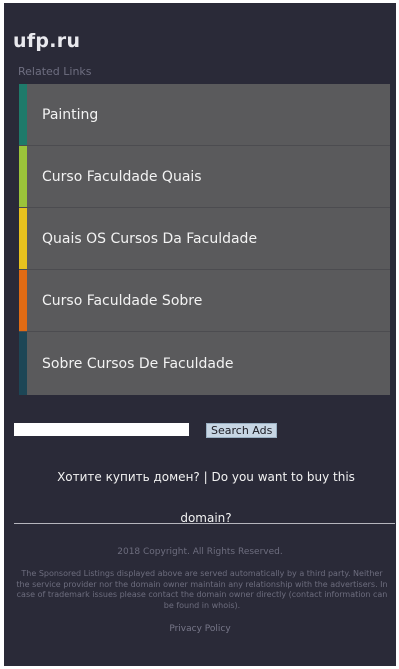 The height and width of the screenshot is (669, 399). I want to click on divider, so click(204, 523).